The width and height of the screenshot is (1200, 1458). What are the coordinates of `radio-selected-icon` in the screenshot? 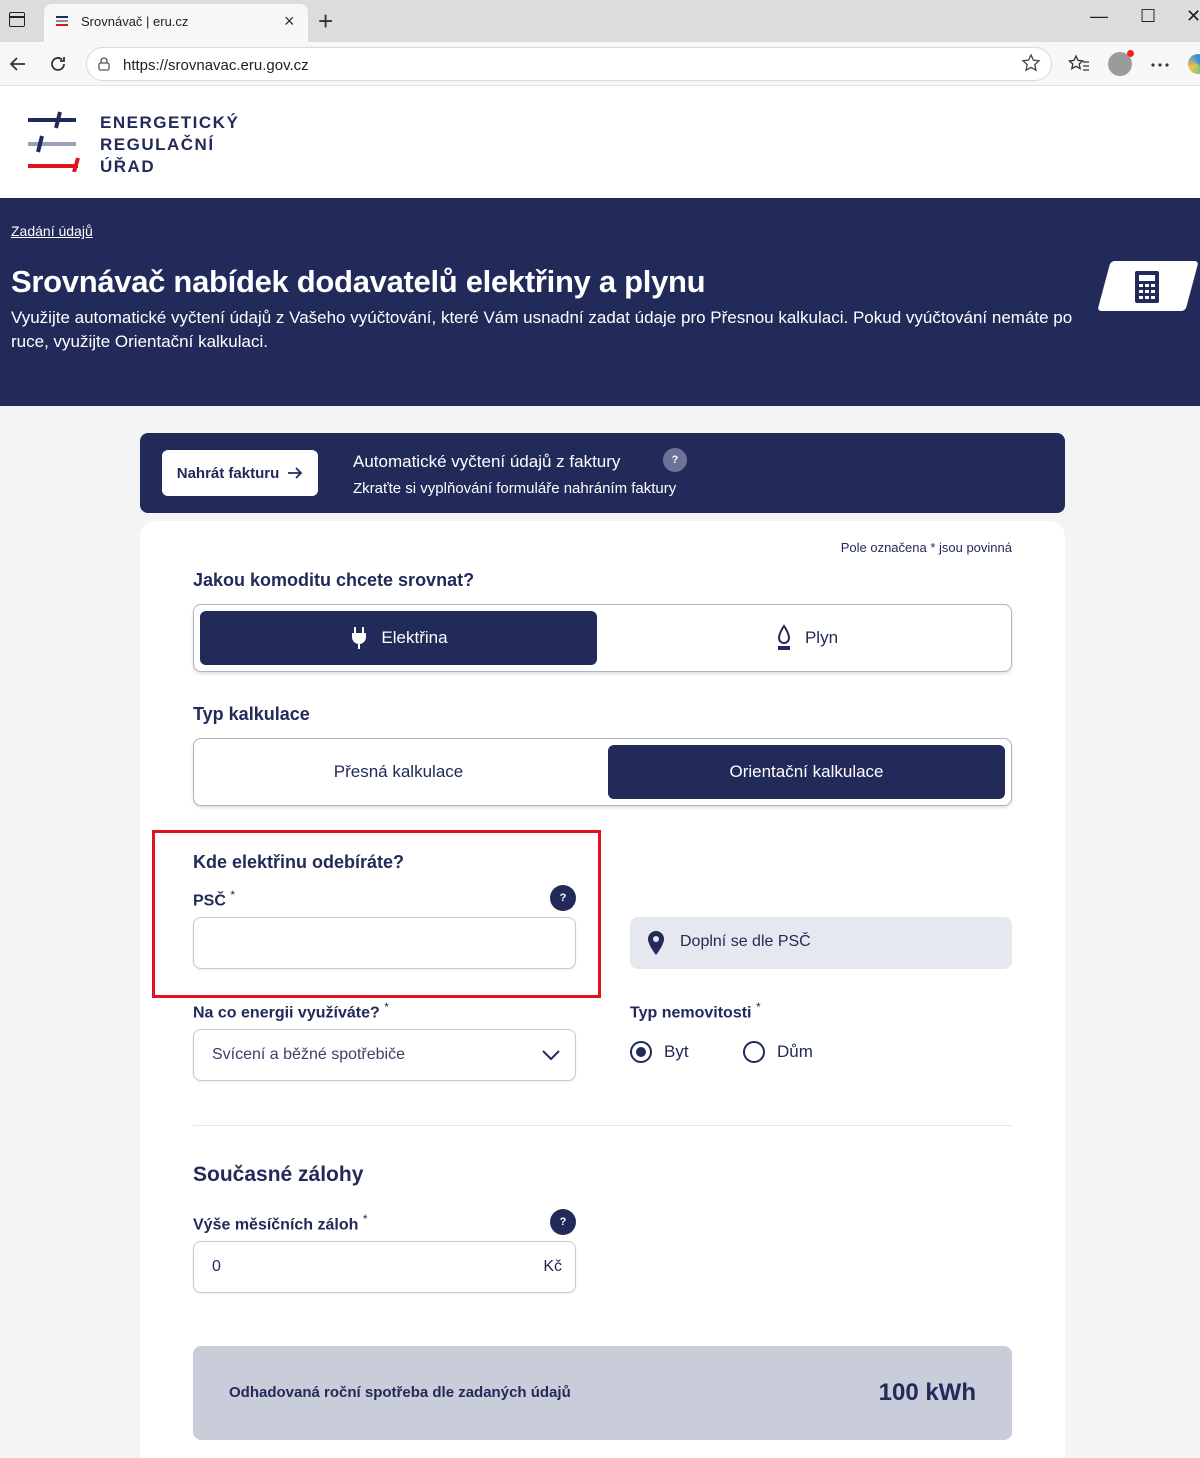 It's located at (641, 1052).